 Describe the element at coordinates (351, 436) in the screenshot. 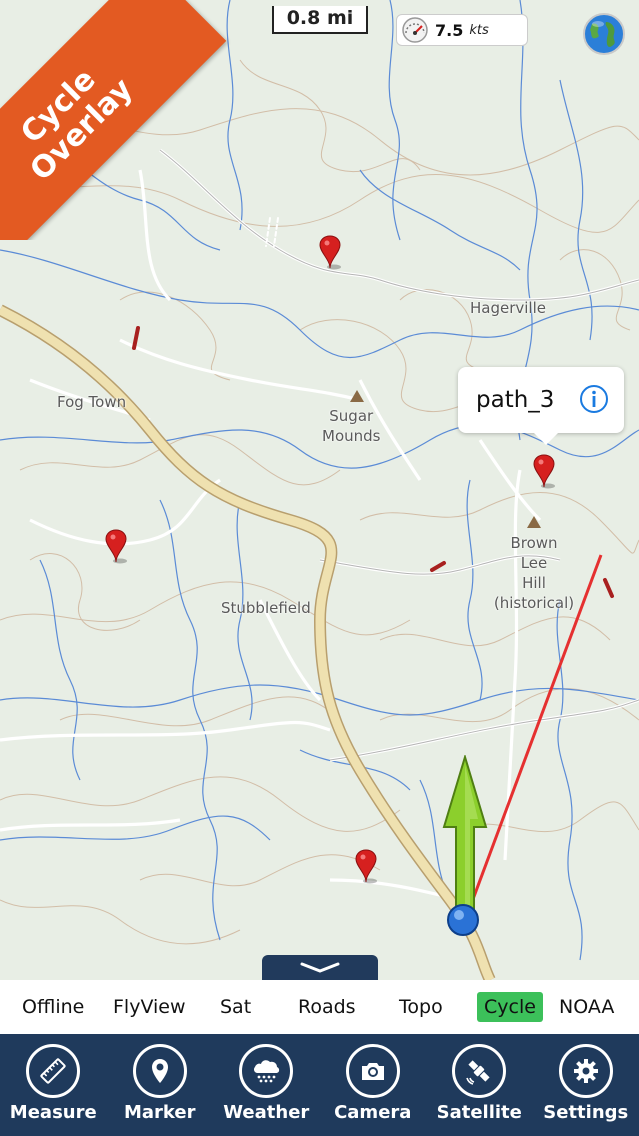

I see `place-label-line: Mounds` at that location.